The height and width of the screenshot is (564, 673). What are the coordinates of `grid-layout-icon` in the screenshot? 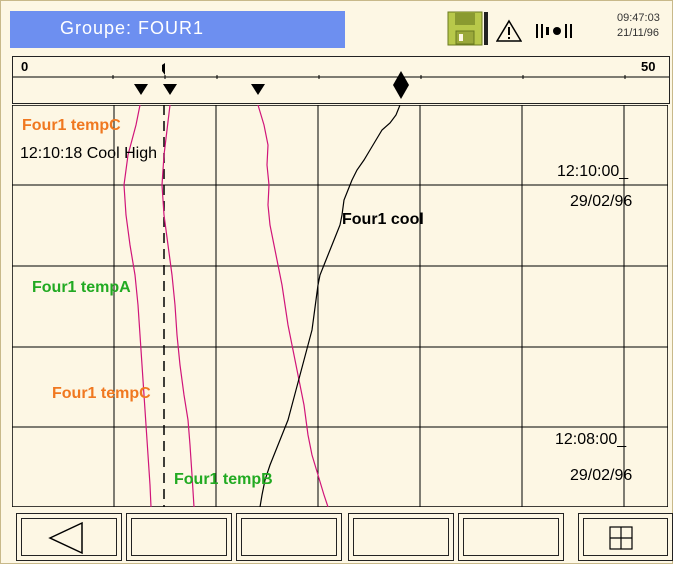 It's located at (621, 538).